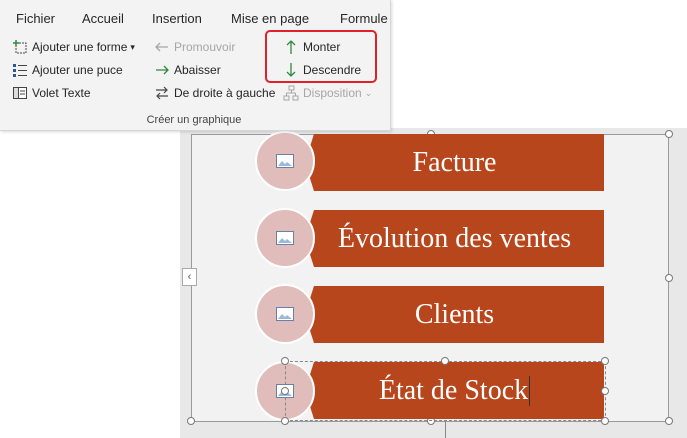  Describe the element at coordinates (205, 47) in the screenshot. I see `promote-label: Promouvoir` at that location.